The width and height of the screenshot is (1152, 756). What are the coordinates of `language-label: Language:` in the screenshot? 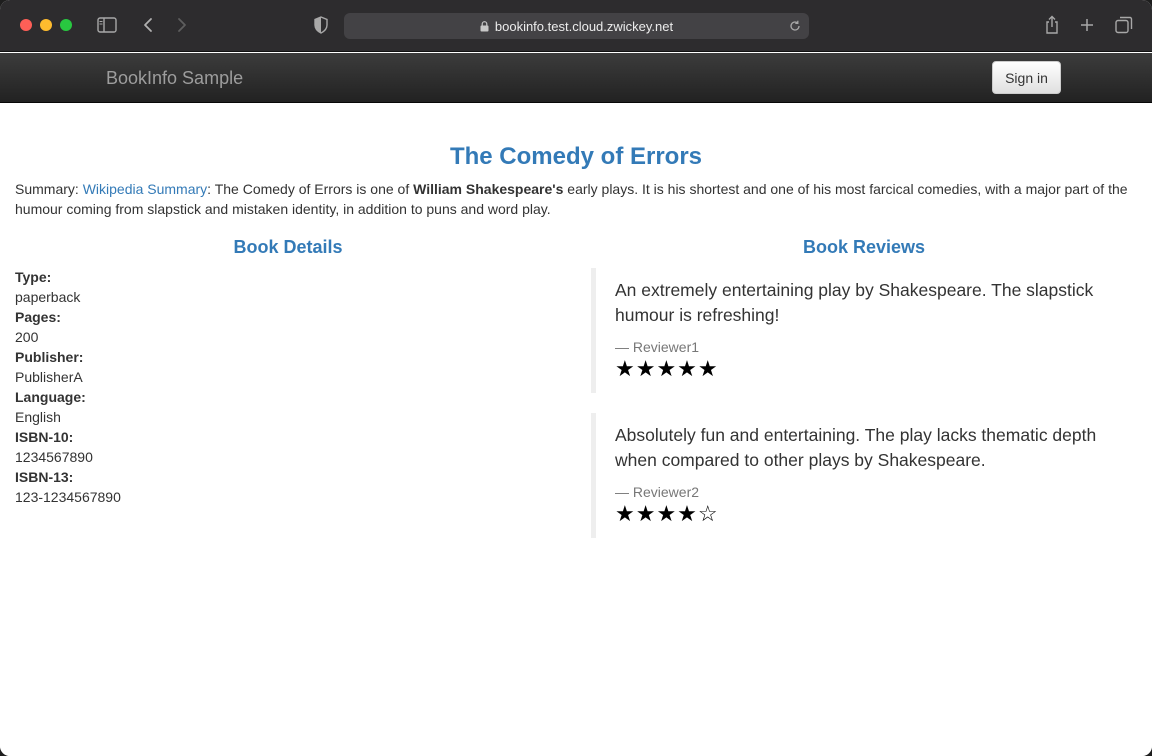 It's located at (50, 397).